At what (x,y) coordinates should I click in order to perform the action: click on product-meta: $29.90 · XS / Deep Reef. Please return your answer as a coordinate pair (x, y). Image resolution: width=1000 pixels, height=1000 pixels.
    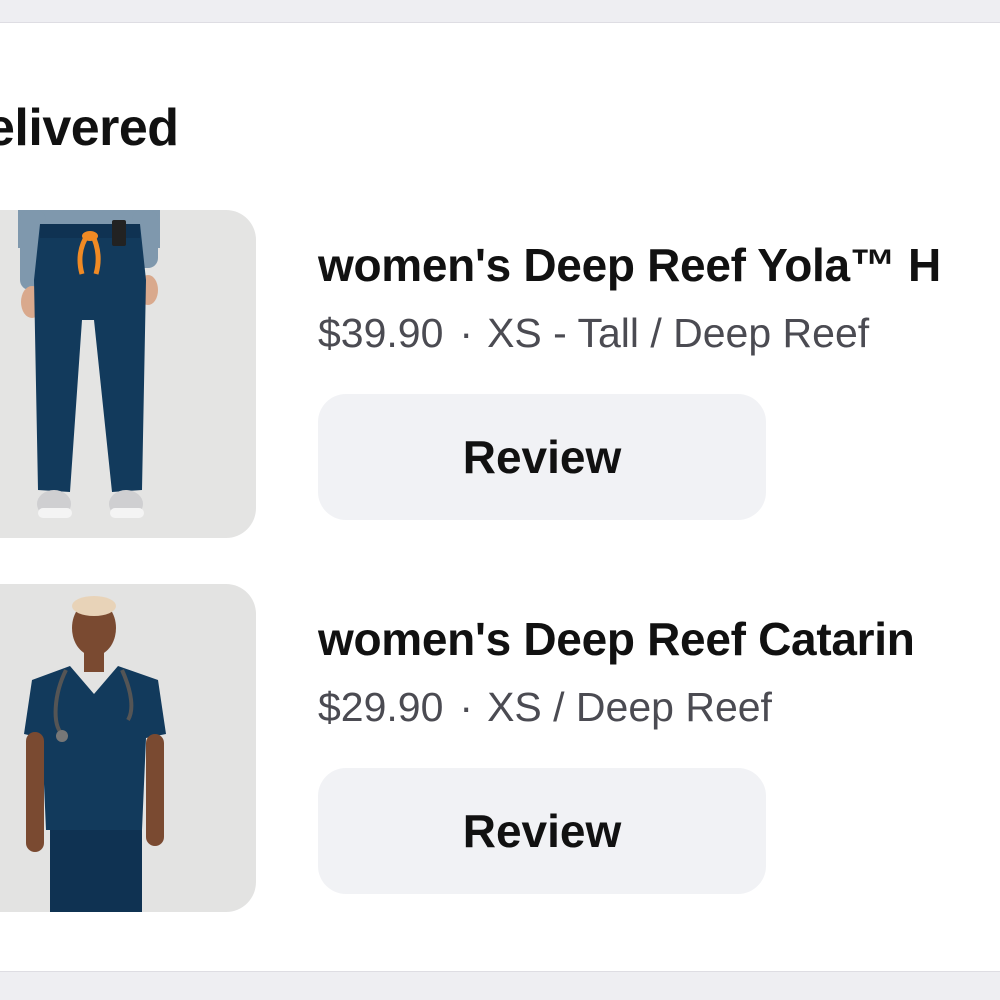
    Looking at the image, I should click on (545, 707).